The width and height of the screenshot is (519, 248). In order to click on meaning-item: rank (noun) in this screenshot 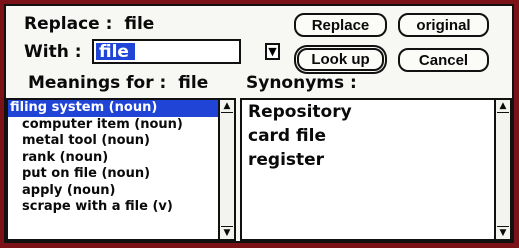, I will do `click(121, 158)`.